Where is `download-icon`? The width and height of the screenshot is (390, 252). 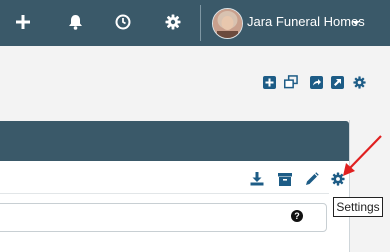 download-icon is located at coordinates (257, 179).